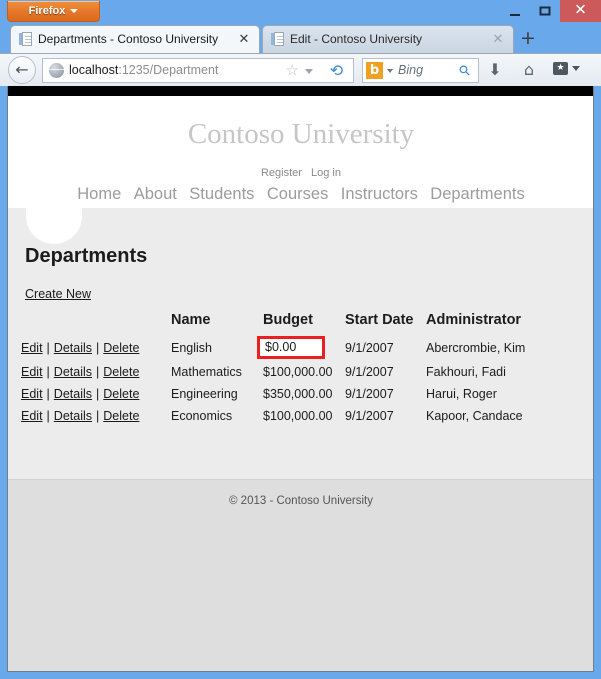 The image size is (601, 679). I want to click on close-icon: ✕, so click(580, 9).